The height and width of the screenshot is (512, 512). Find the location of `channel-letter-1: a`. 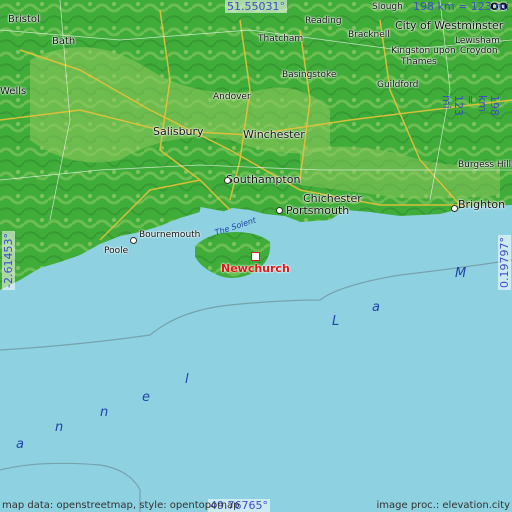

channel-letter-1: a is located at coordinates (20, 444).